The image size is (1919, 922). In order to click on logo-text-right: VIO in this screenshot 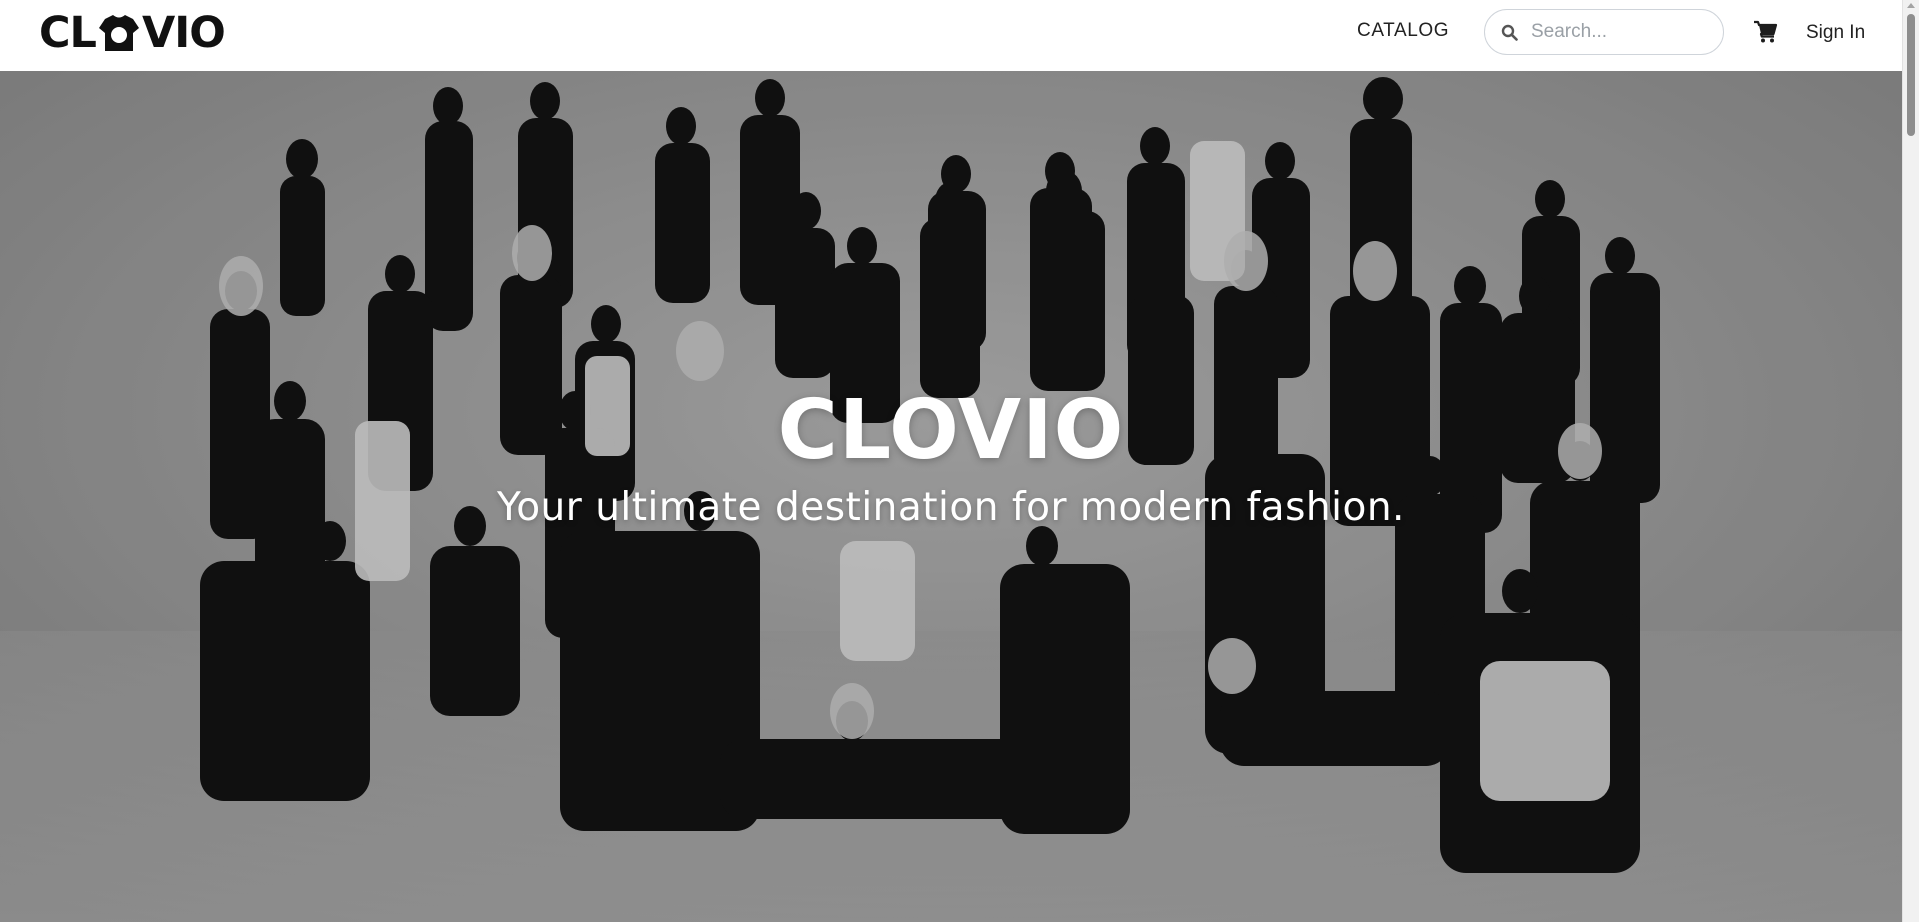, I will do `click(183, 33)`.